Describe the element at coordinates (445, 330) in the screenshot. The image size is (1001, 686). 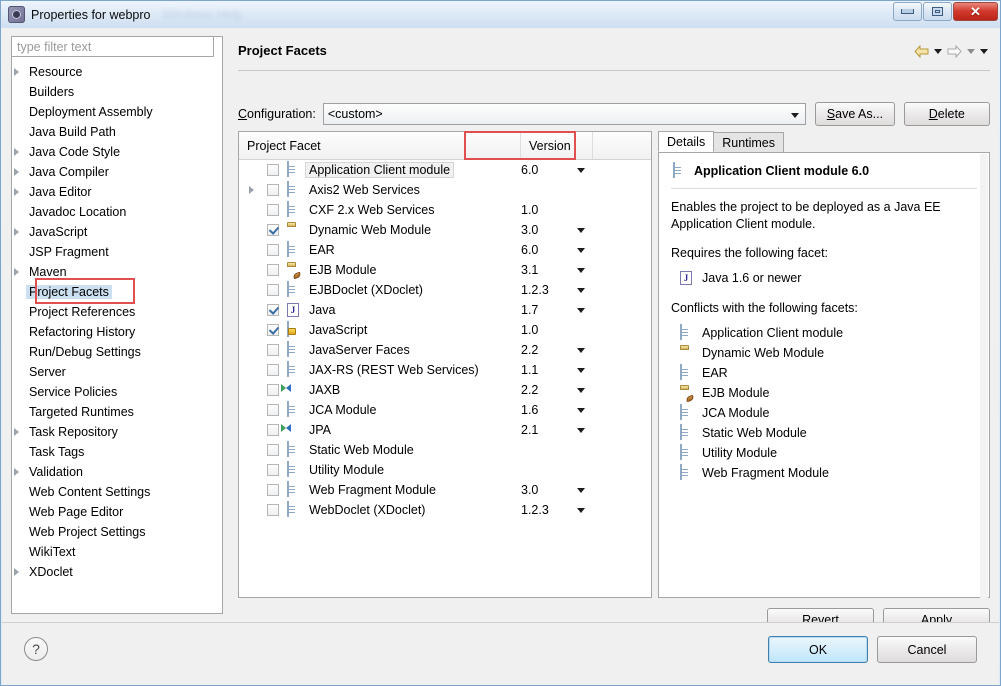
I see `facet-row: JavaScript 1.0` at that location.